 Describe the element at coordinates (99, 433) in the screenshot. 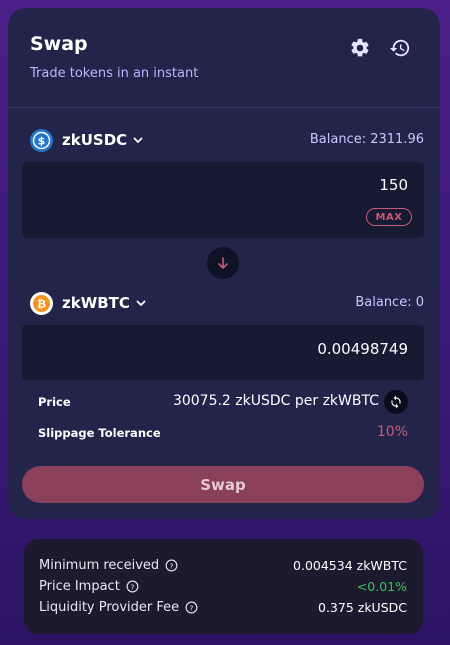

I see `slippage-label: Slippage Tolerance` at that location.